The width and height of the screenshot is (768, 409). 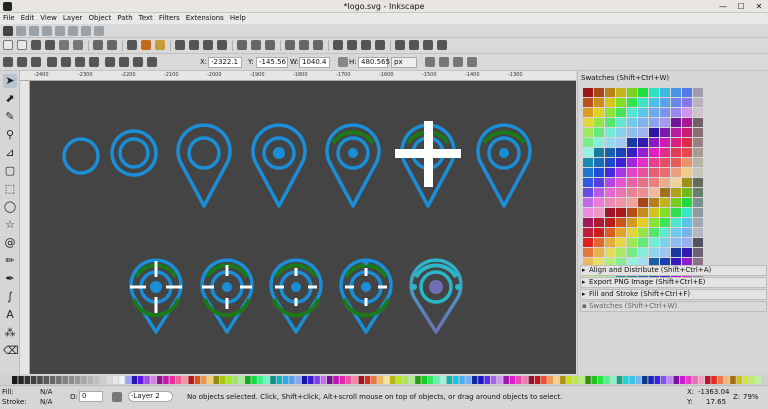 I want to click on rotate-cw-icon, so click(x=66, y=62).